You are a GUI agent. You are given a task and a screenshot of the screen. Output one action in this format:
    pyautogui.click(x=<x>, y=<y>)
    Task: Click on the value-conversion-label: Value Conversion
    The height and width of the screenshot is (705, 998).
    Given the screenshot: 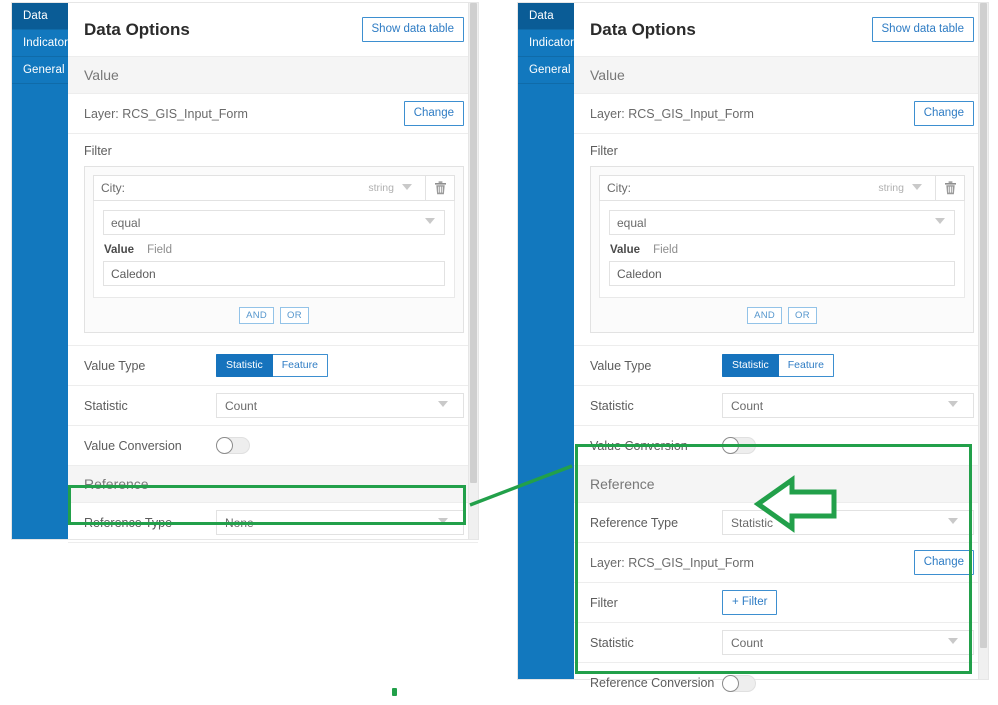 What is the action you would take?
    pyautogui.click(x=133, y=445)
    